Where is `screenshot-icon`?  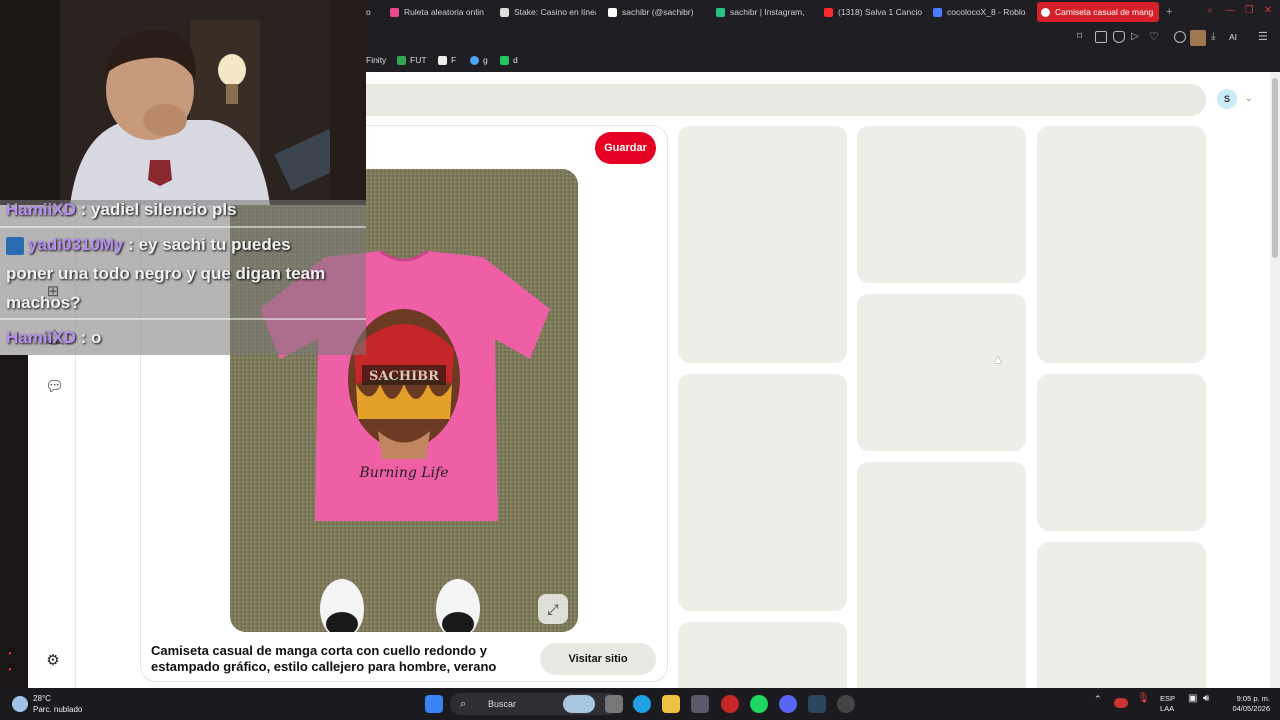
screenshot-icon is located at coordinates (1101, 37).